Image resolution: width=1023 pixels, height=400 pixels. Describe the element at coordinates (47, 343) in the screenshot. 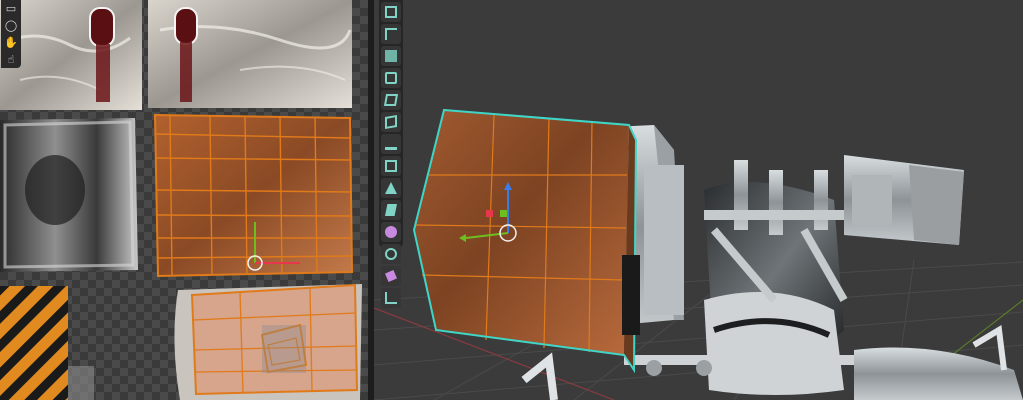

I see `uv-island-hazard-stripes` at that location.